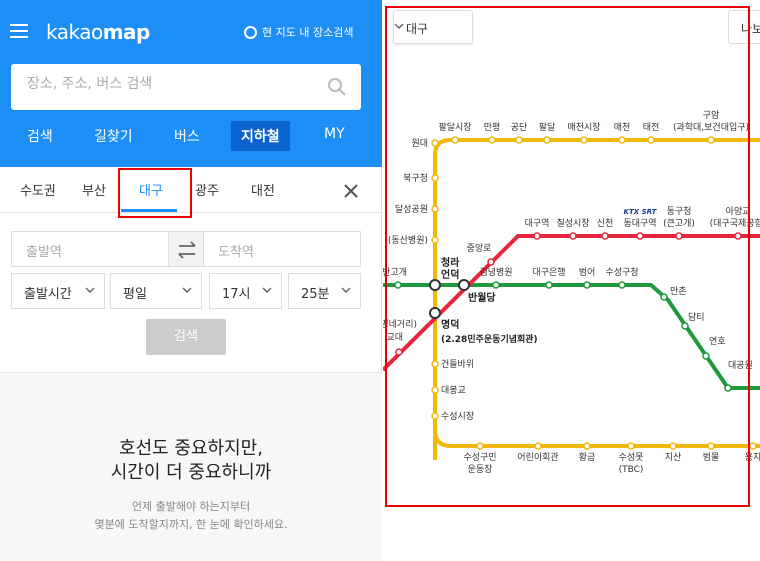 The width and height of the screenshot is (760, 561). I want to click on station-label: 팔달, so click(547, 127).